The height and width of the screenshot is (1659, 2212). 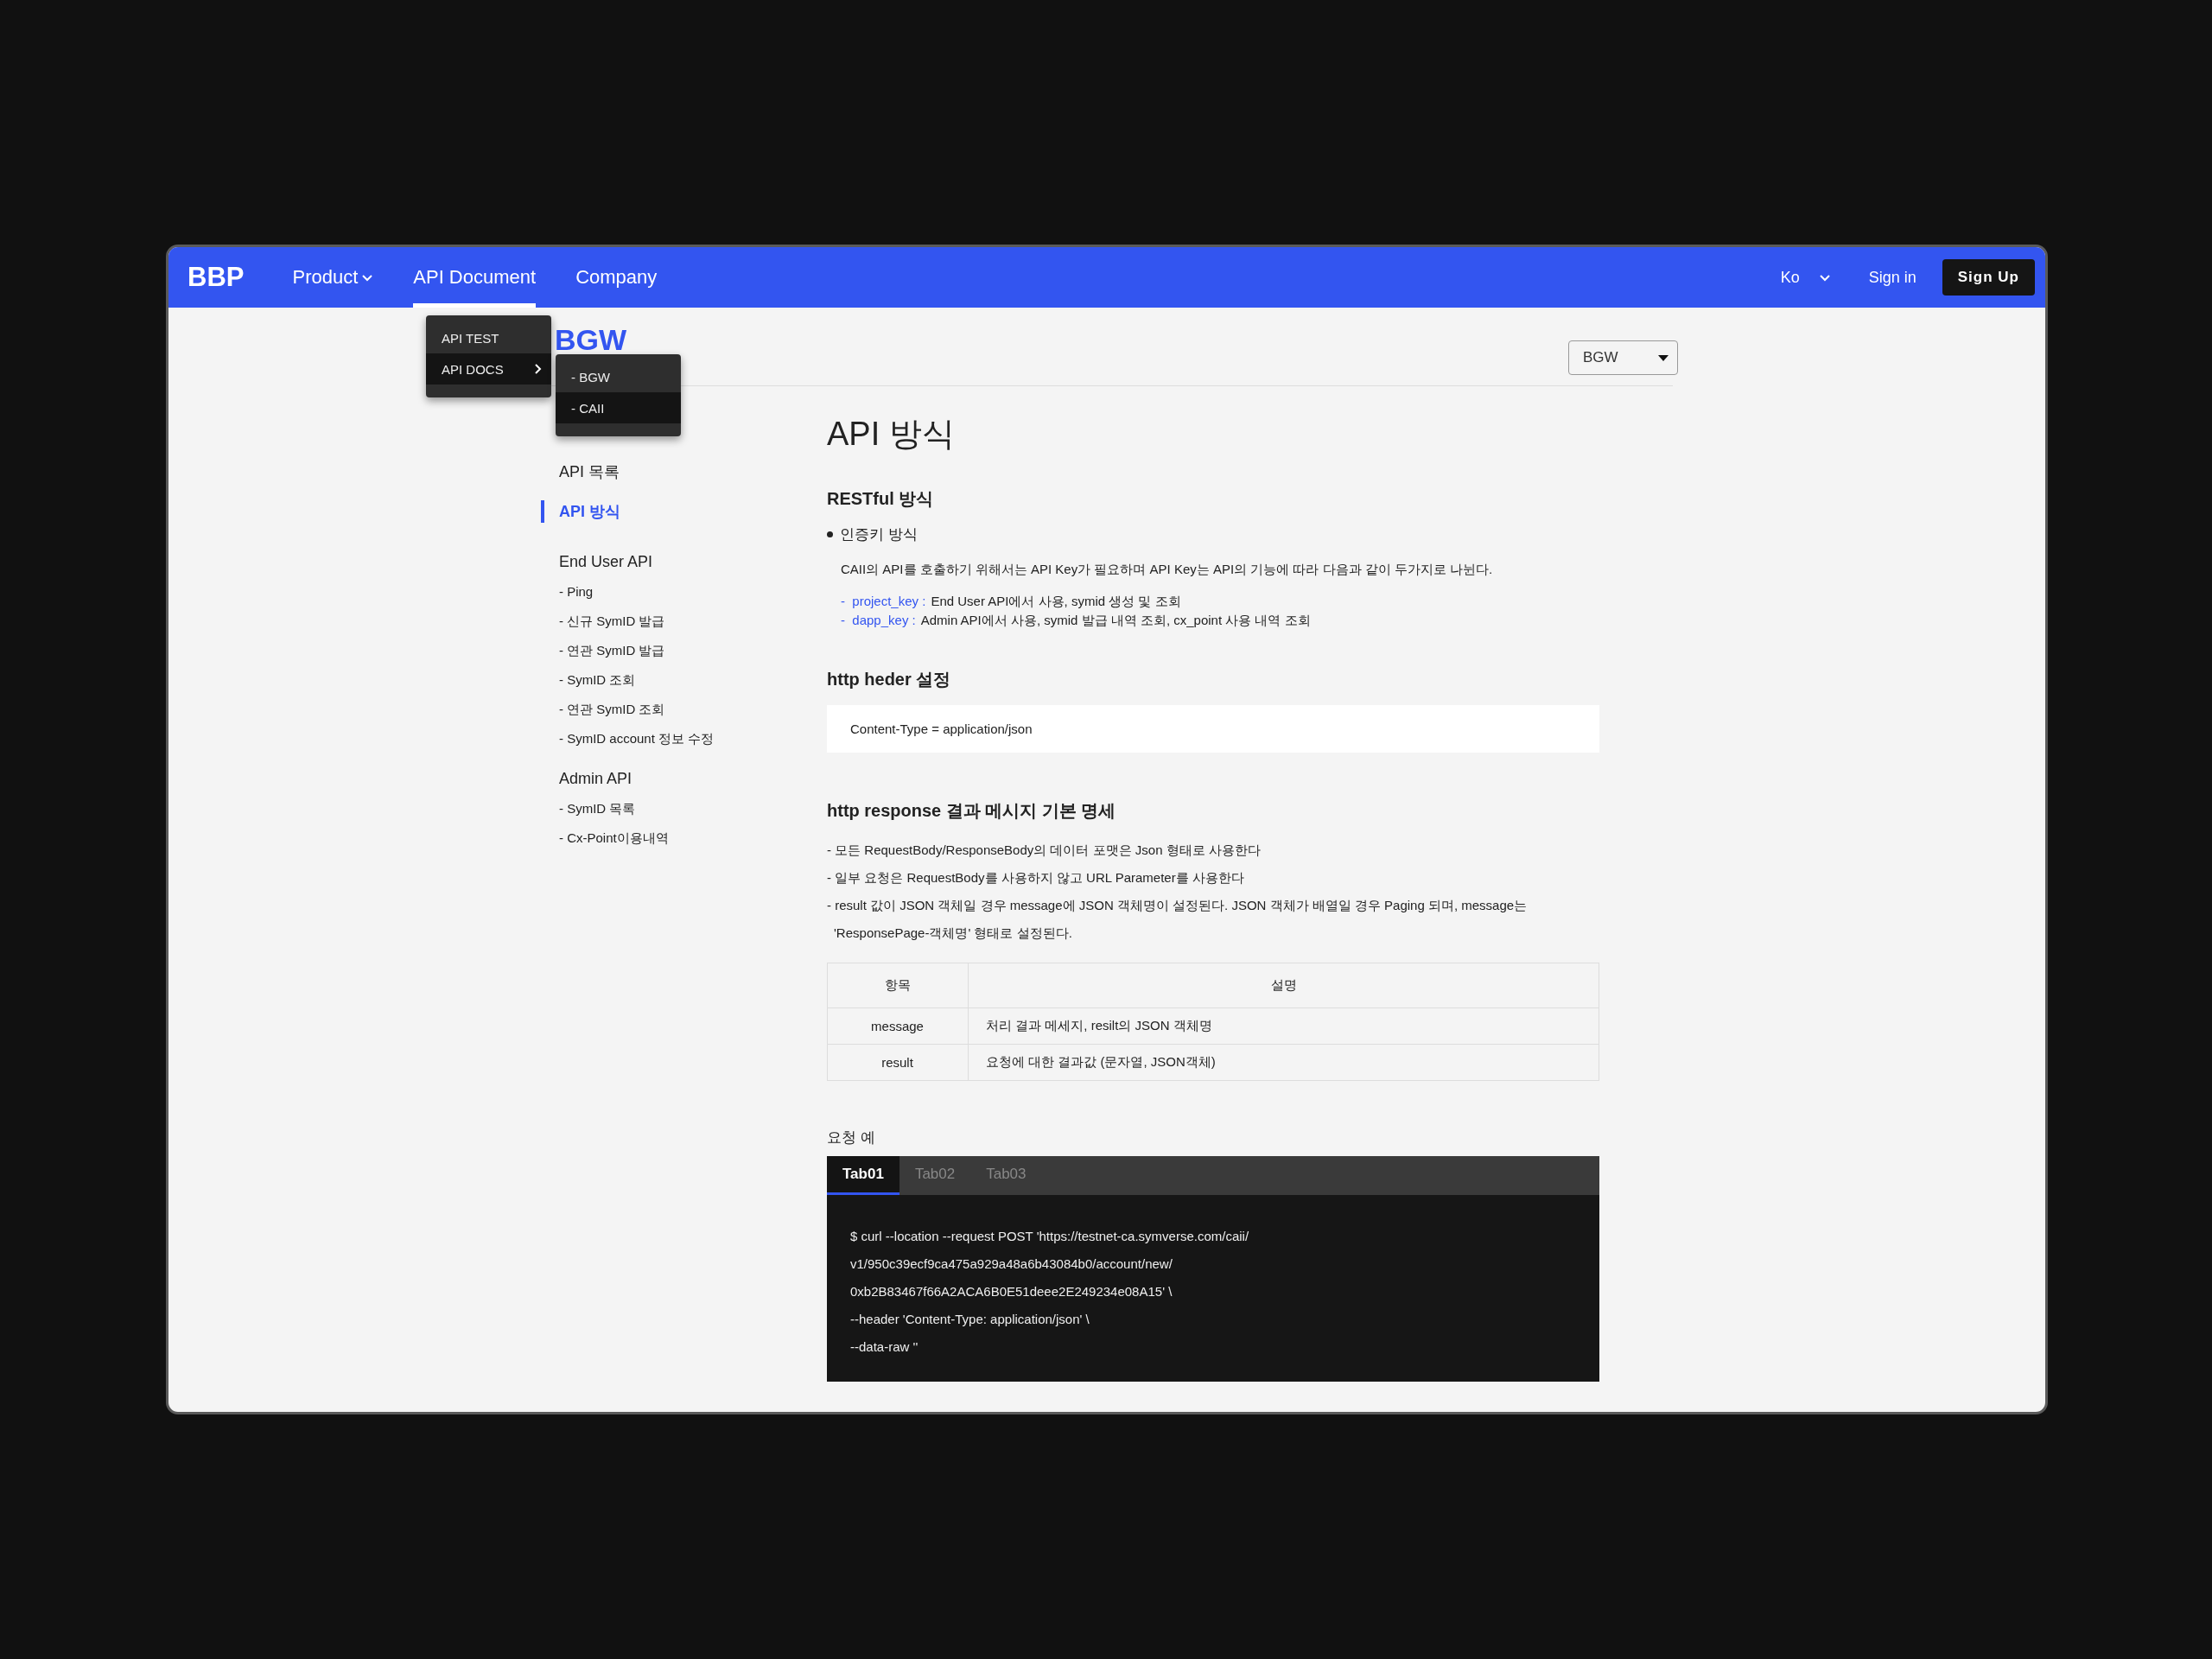 I want to click on key-description: Admin API에서 사용, symid 발급 내역 조회, cx_point 사용 내역 조회, so click(x=1115, y=620).